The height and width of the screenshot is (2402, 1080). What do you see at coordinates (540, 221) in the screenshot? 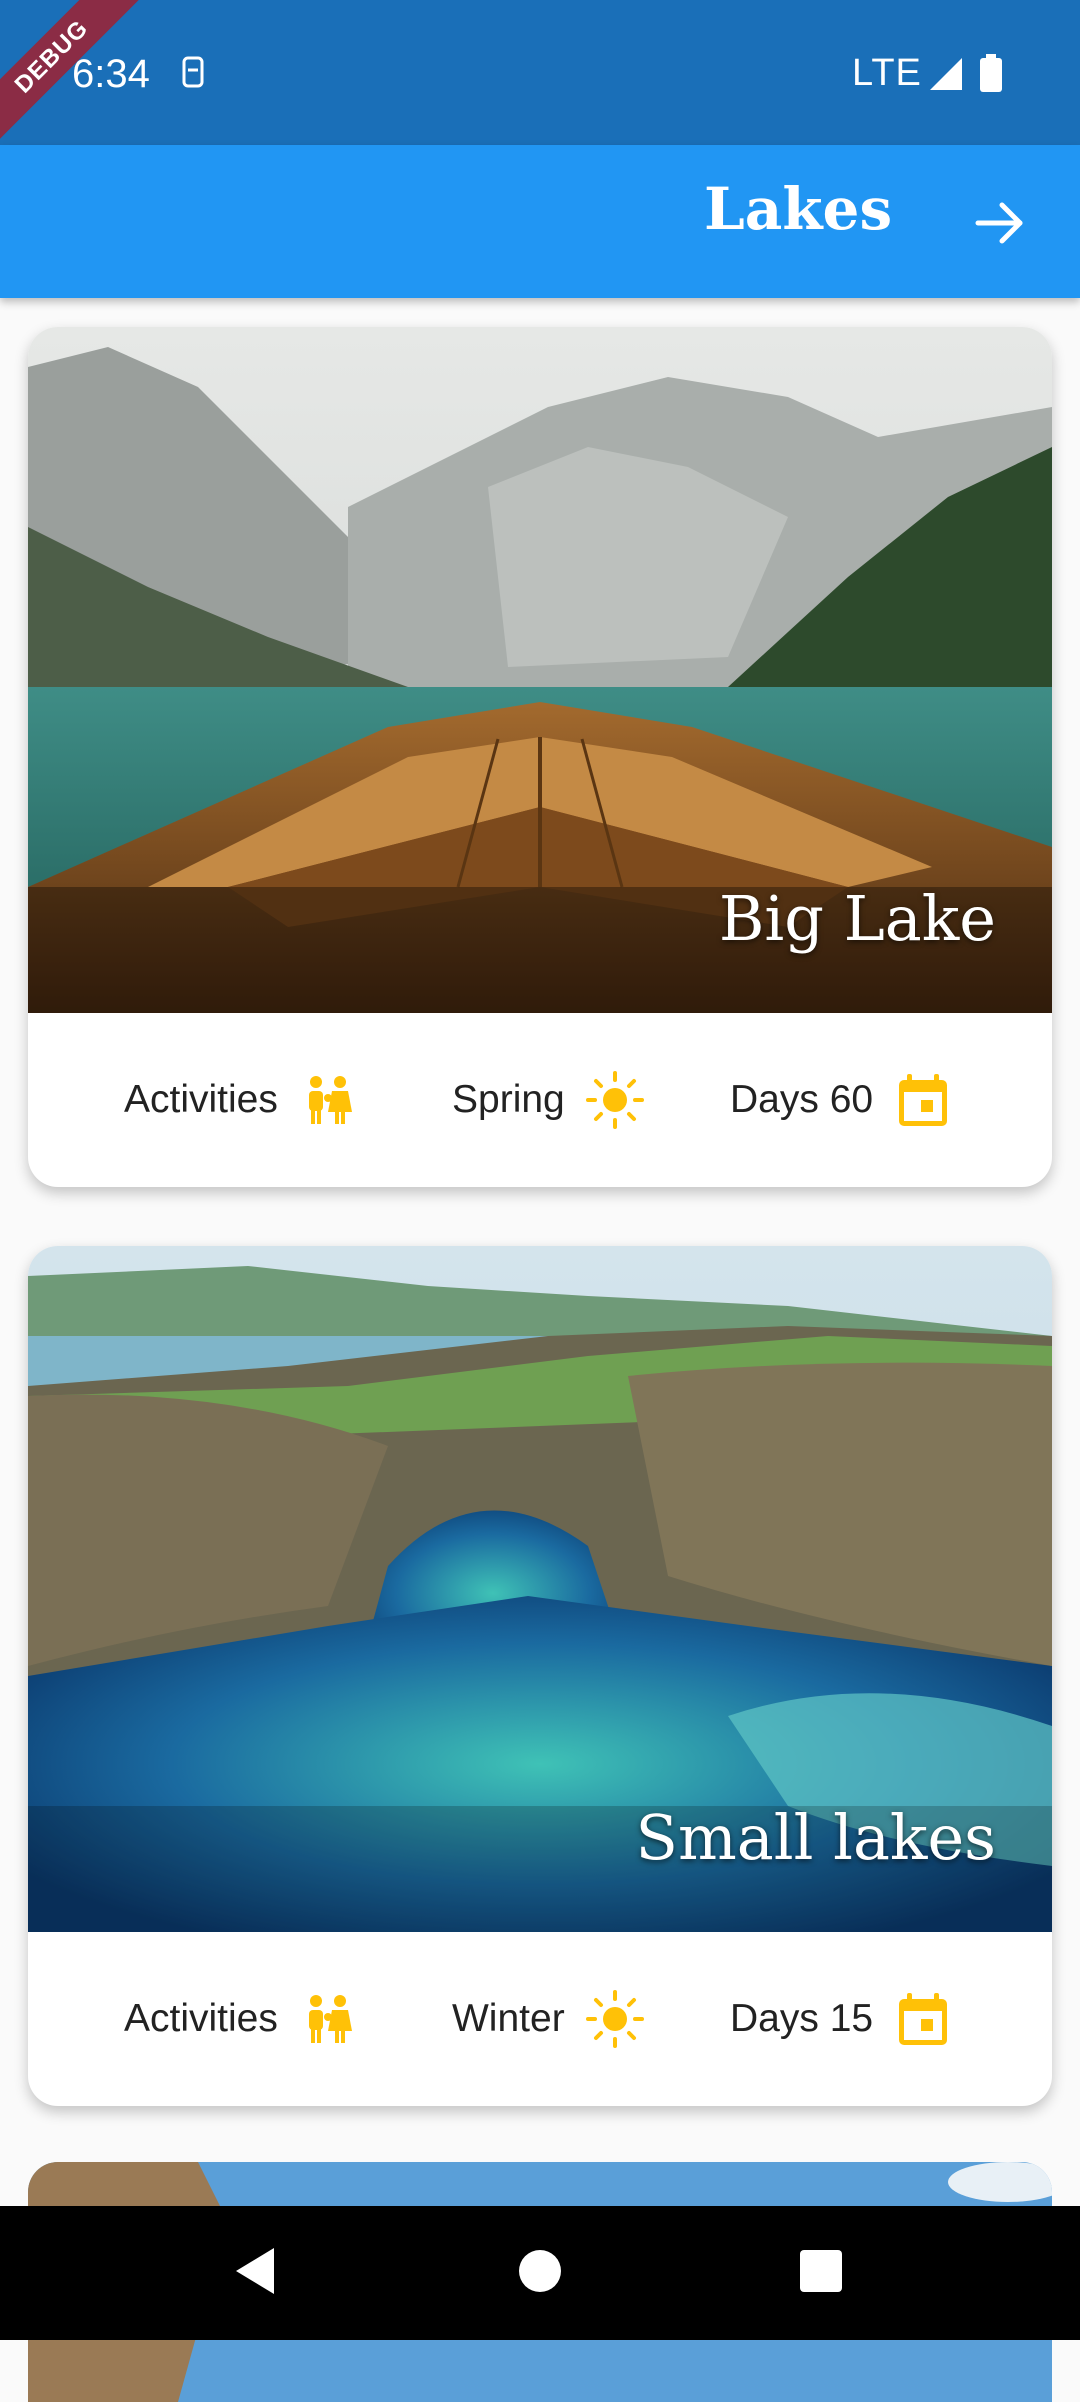
I see `app-bar: Lakes` at bounding box center [540, 221].